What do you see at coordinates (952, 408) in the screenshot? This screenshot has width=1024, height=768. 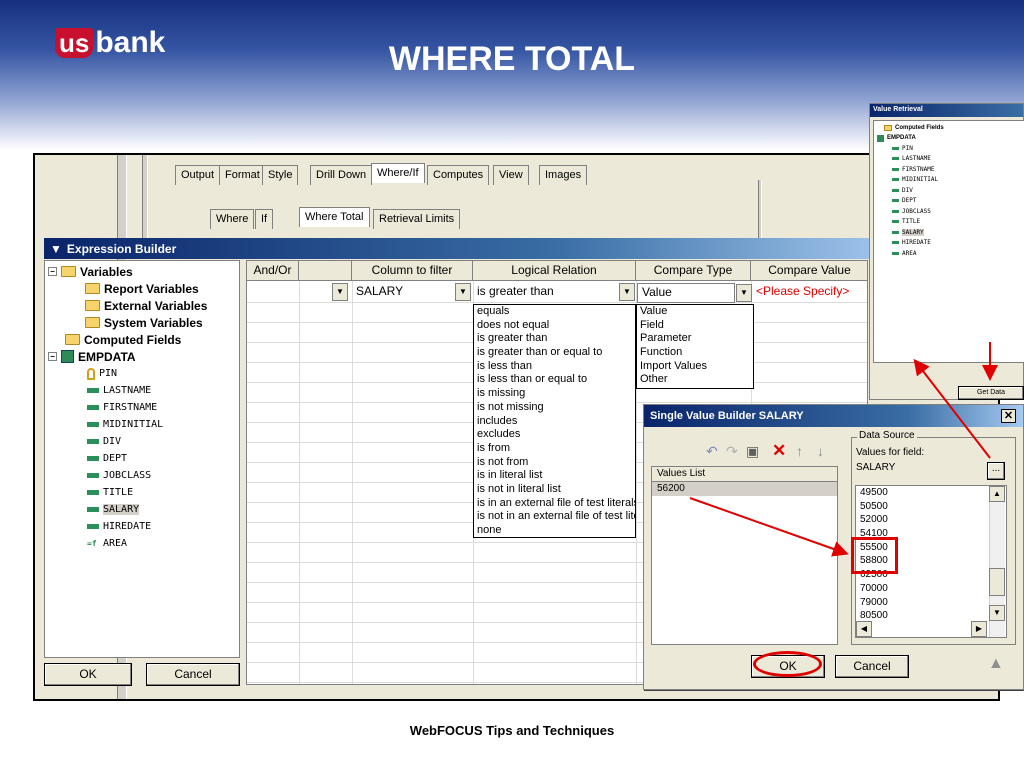 I see `arrow-to-salary` at bounding box center [952, 408].